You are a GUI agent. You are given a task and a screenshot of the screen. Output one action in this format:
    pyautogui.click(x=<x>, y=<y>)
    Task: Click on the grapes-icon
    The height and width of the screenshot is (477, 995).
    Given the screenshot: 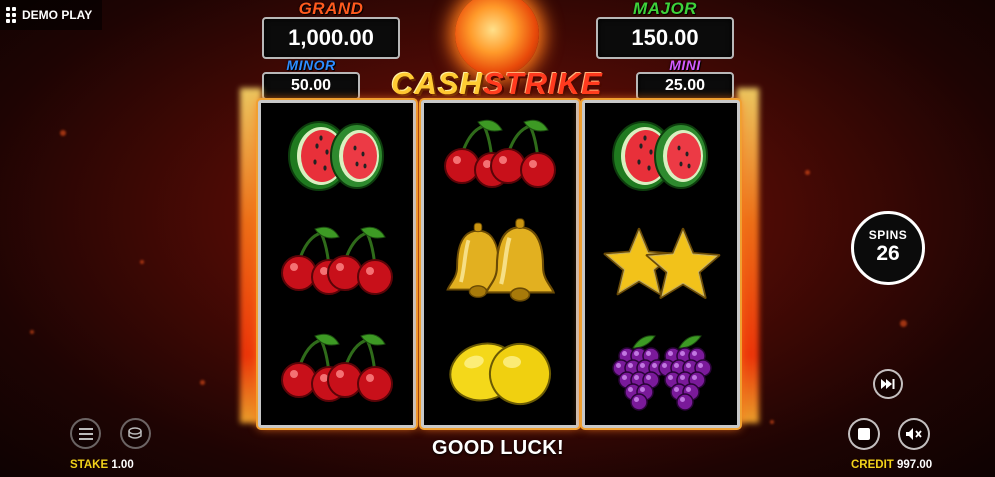 What is the action you would take?
    pyautogui.click(x=662, y=373)
    